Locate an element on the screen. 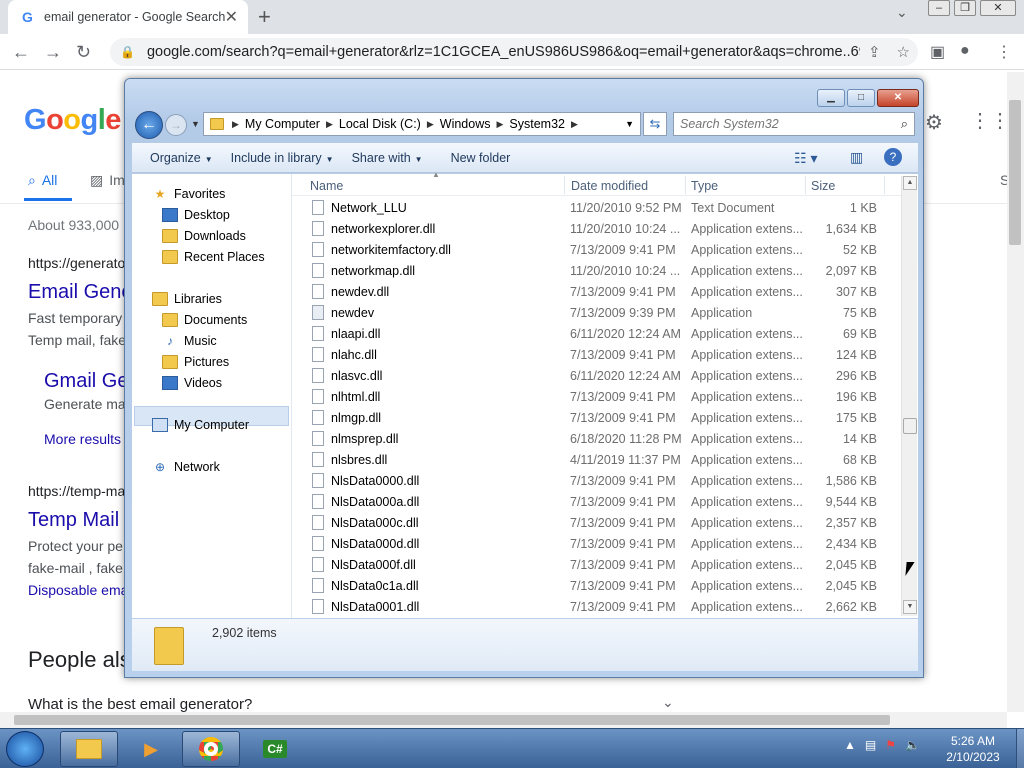 This screenshot has width=1024, height=768. volume-icon: 🔈 is located at coordinates (912, 745).